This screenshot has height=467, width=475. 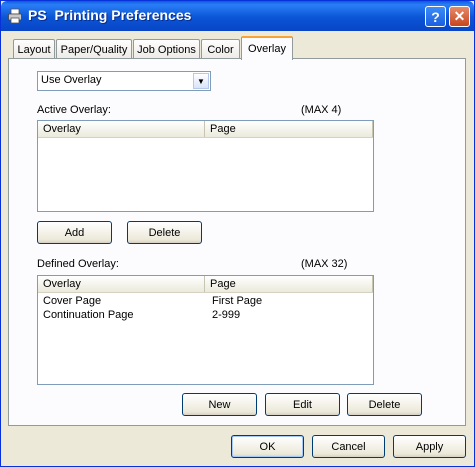 What do you see at coordinates (267, 446) in the screenshot?
I see `ok-button: OK` at bounding box center [267, 446].